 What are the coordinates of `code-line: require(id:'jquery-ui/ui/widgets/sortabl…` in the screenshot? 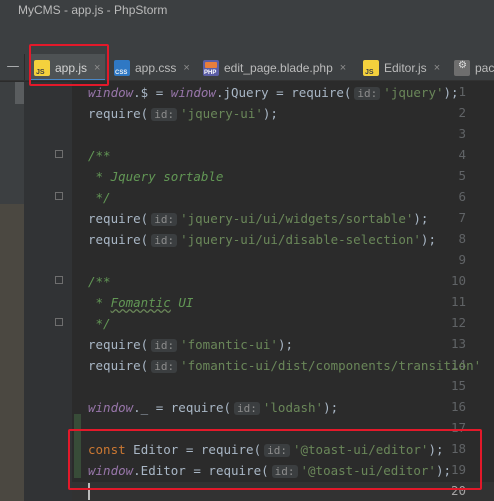 It's located at (258, 219).